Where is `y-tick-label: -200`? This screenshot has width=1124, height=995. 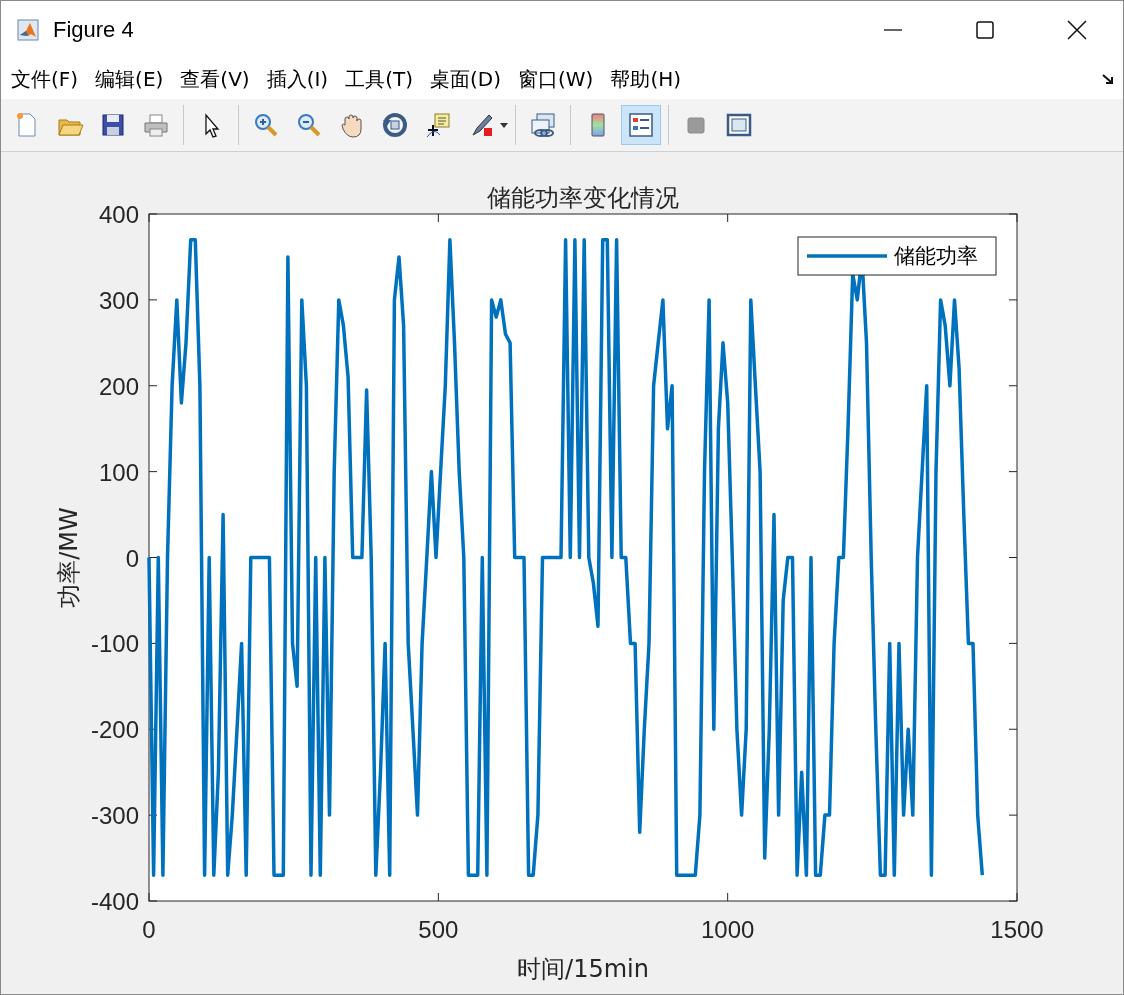
y-tick-label: -200 is located at coordinates (114, 730).